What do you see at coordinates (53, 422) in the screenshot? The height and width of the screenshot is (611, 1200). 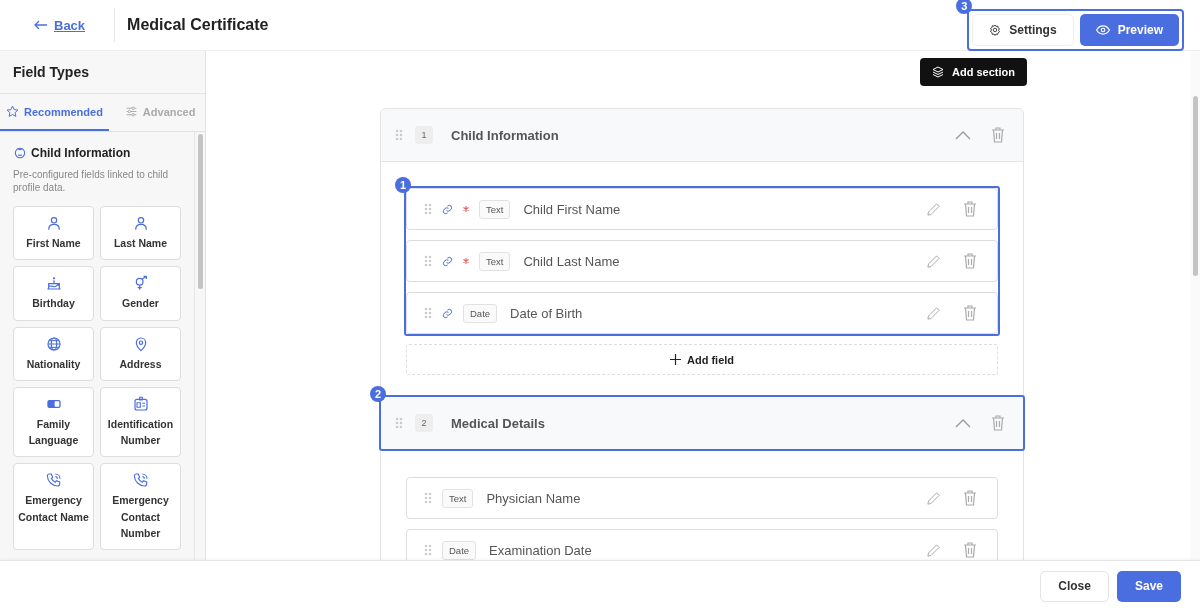 I see `field-type-tile: Family Language` at bounding box center [53, 422].